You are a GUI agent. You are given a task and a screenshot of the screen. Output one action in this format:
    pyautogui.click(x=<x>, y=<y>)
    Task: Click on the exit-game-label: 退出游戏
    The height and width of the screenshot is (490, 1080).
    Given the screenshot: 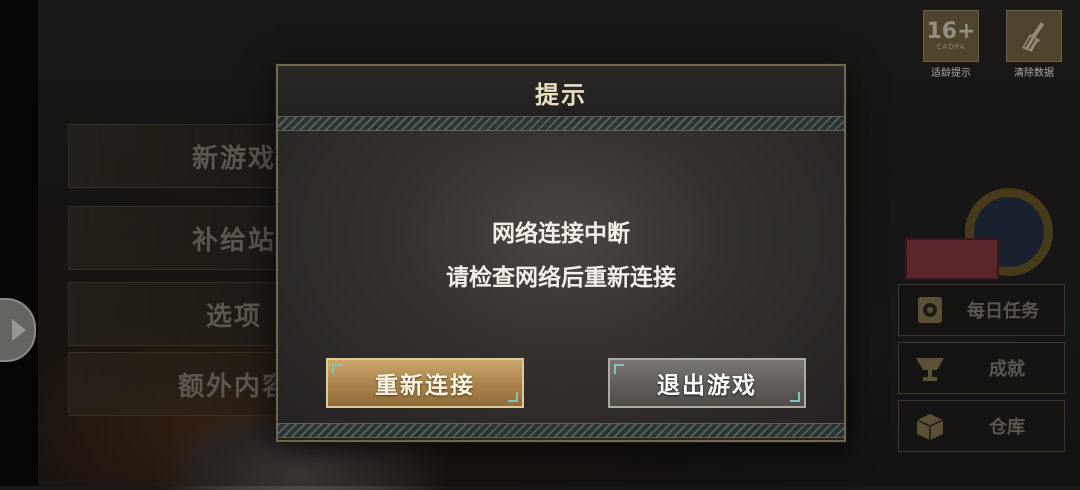 What is the action you would take?
    pyautogui.click(x=707, y=386)
    